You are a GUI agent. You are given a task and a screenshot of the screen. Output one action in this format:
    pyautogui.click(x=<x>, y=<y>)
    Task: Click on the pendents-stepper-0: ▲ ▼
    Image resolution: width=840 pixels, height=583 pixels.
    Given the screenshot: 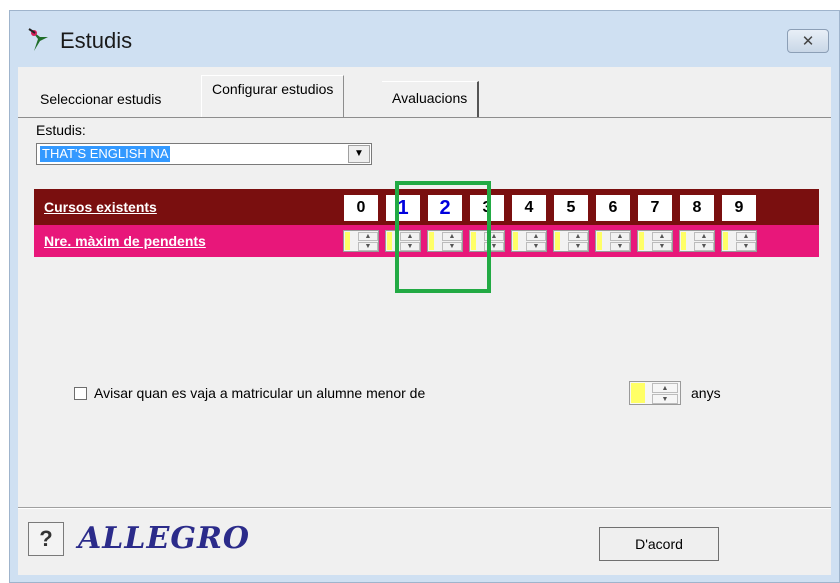 What is the action you would take?
    pyautogui.click(x=361, y=241)
    